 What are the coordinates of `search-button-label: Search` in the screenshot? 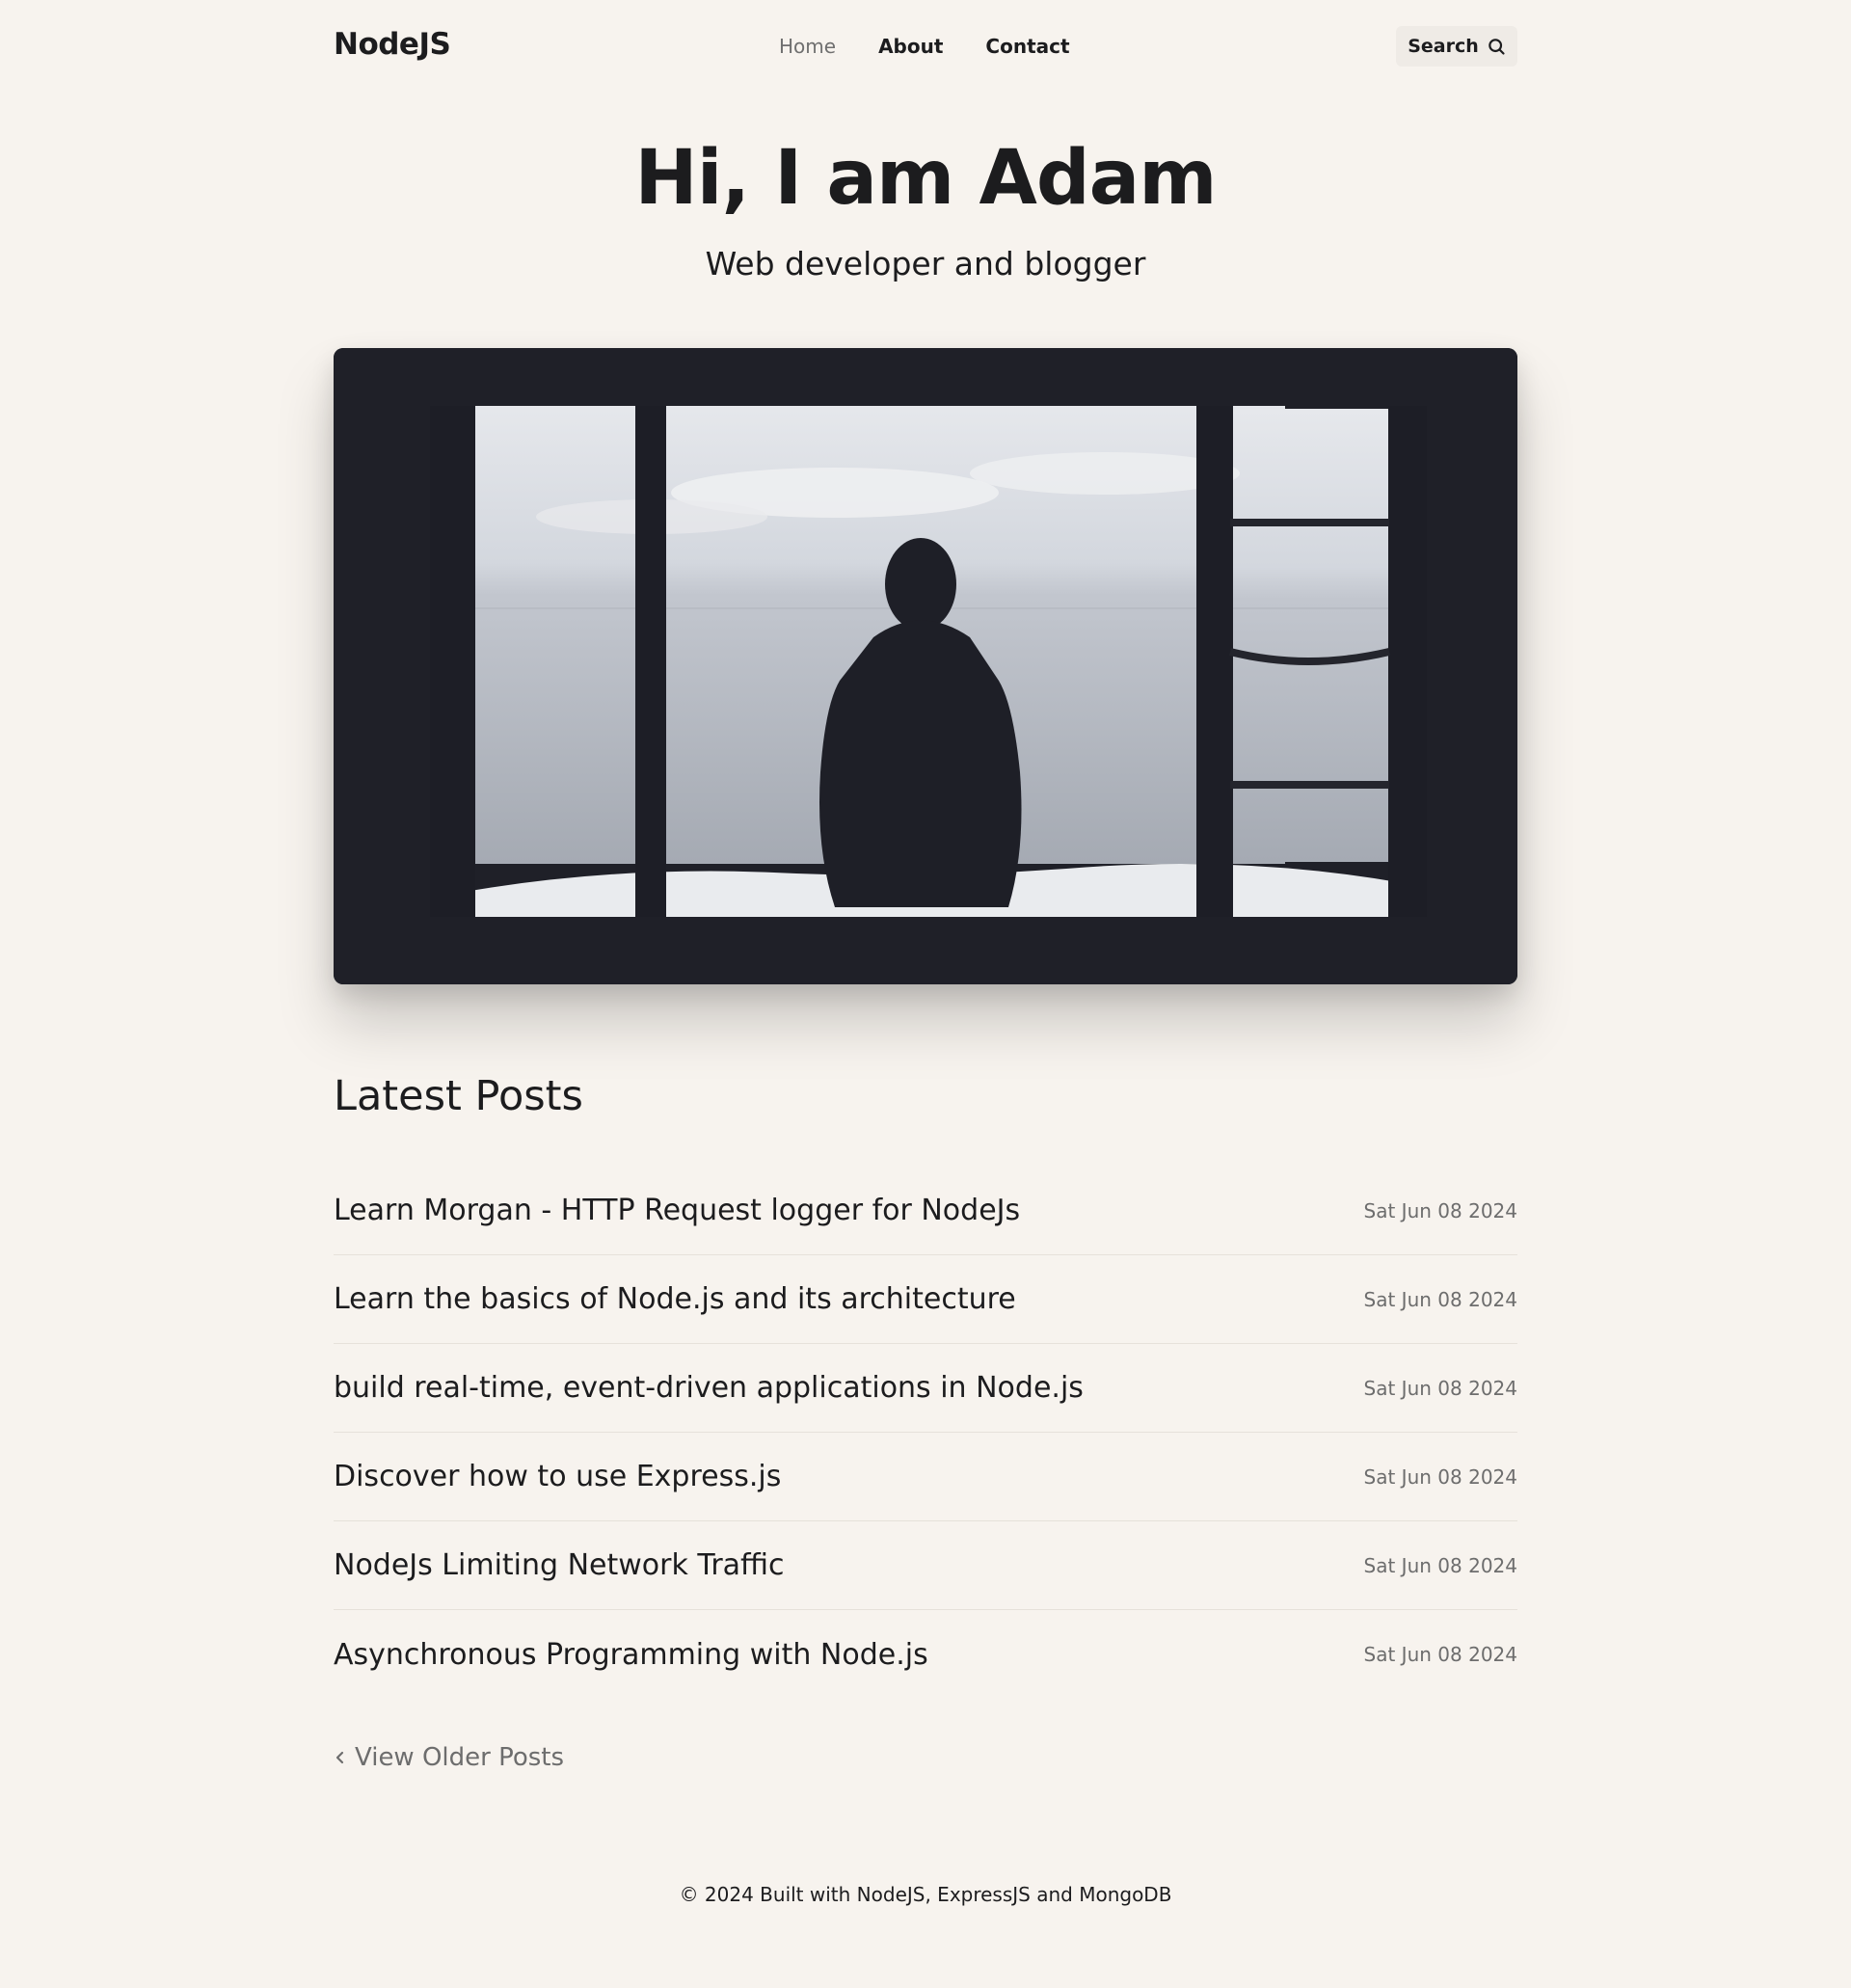 It's located at (1443, 47).